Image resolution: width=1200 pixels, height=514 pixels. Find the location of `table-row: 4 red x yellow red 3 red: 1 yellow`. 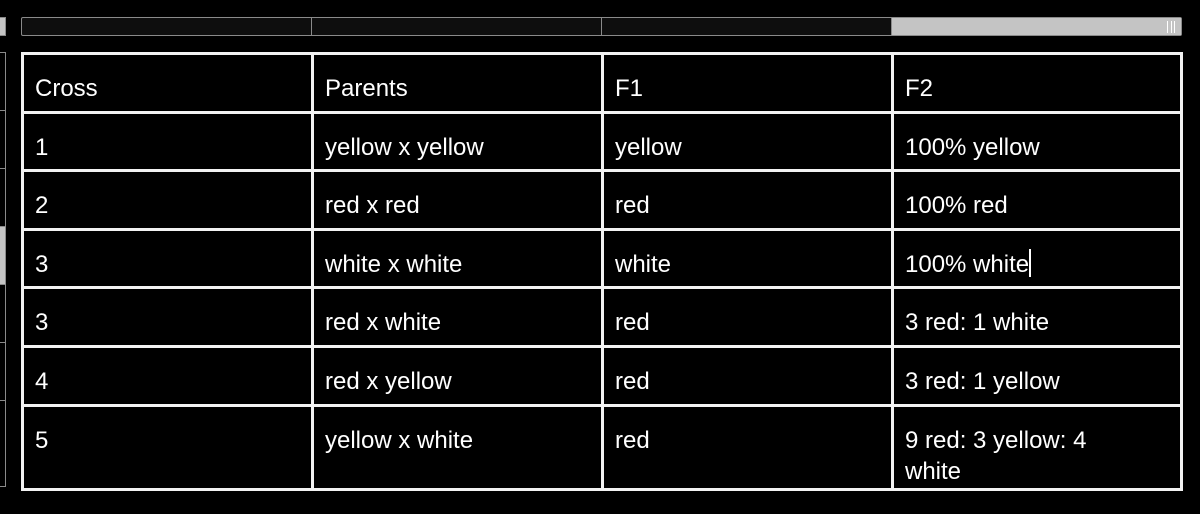

table-row: 4 red x yellow red 3 red: 1 yellow is located at coordinates (602, 375).